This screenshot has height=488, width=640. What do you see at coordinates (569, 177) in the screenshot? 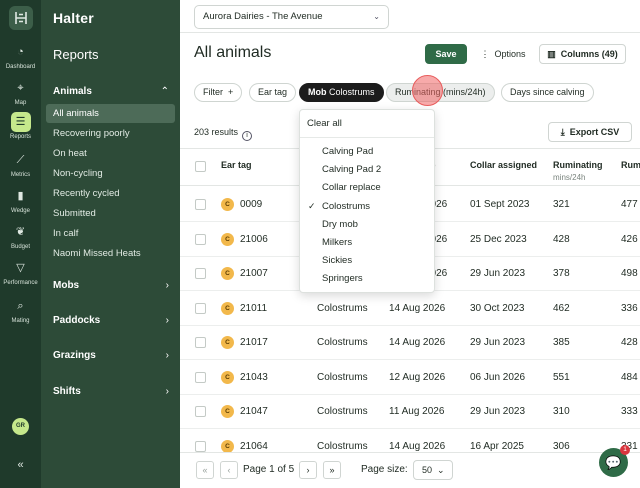
I see `column-ruminating-unit: mins/24h` at bounding box center [569, 177].